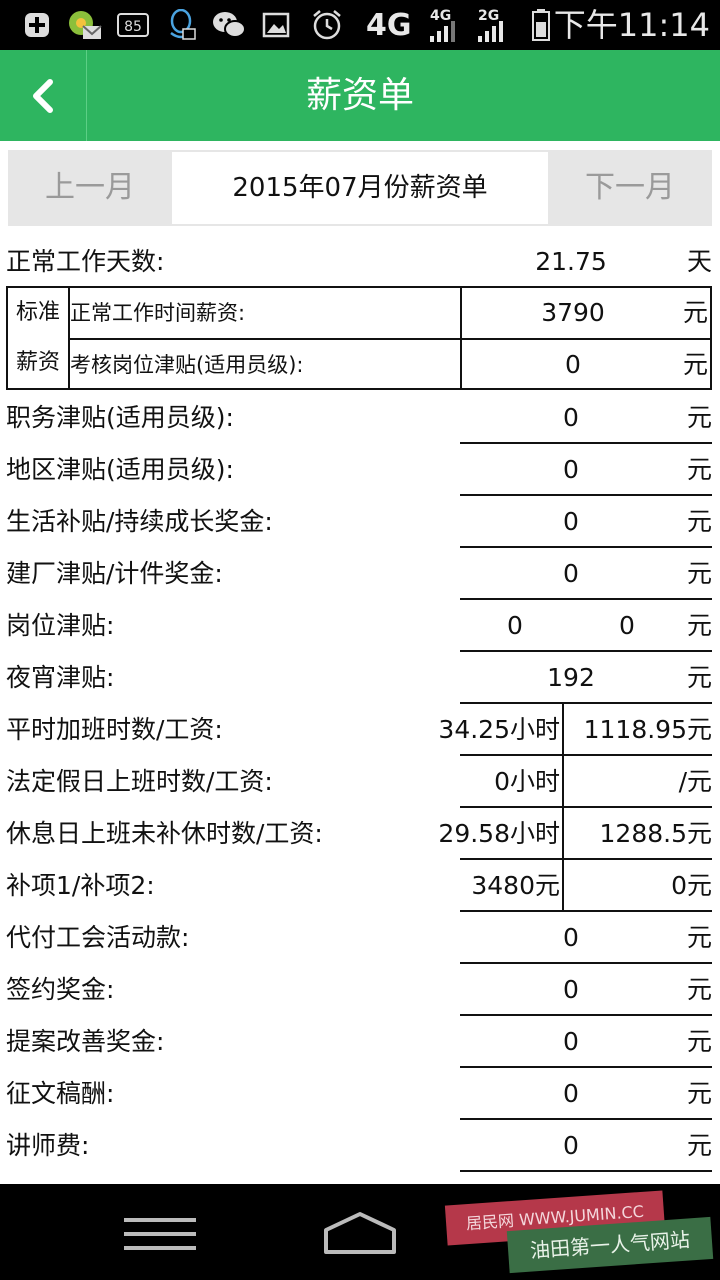  I want to click on next-month-button: 下一月, so click(630, 188).